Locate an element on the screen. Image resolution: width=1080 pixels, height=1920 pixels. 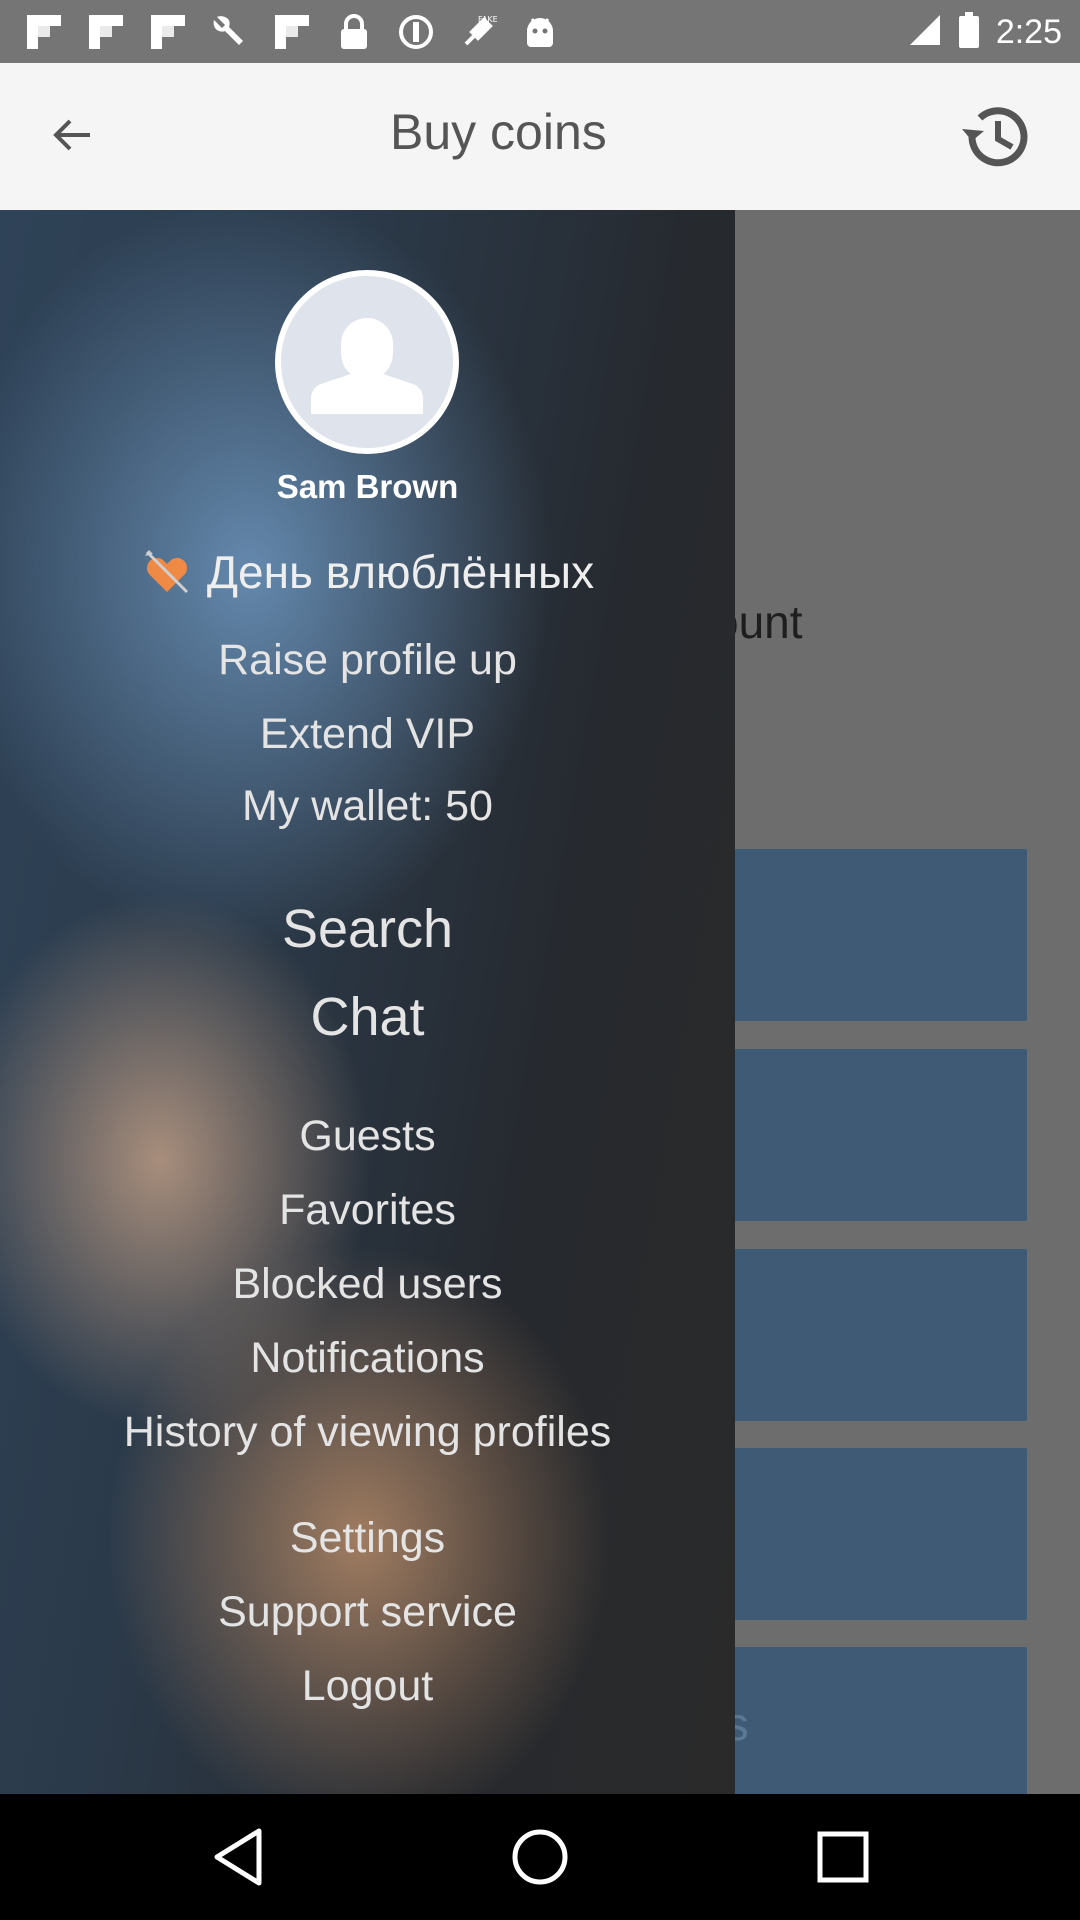
menu-settings: Settings is located at coordinates (367, 1538).